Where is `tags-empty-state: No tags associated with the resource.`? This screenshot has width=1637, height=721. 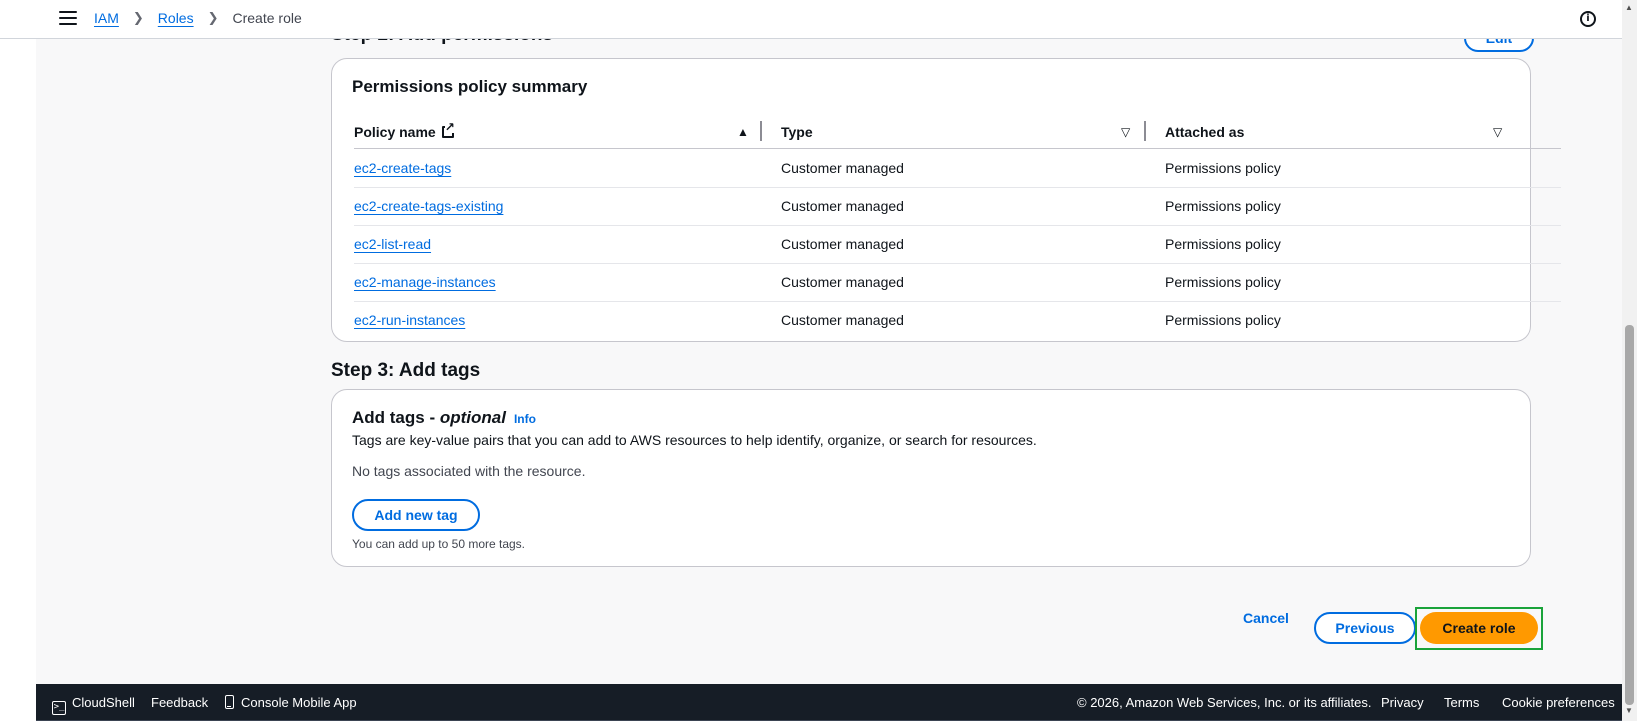 tags-empty-state: No tags associated with the resource. is located at coordinates (469, 471).